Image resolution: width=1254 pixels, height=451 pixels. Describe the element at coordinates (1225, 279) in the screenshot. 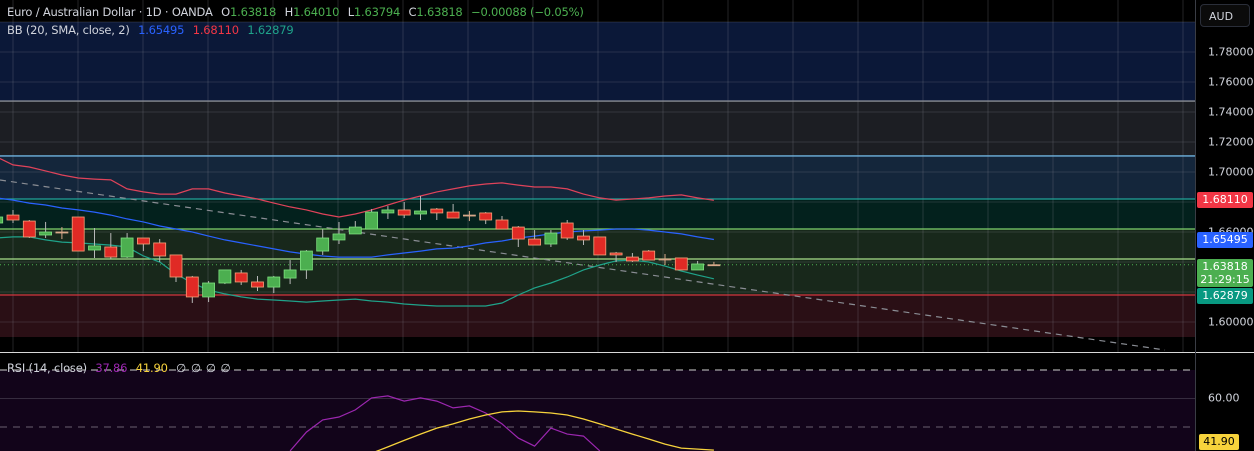

I see `bar-countdown: 21:29:15` at that location.